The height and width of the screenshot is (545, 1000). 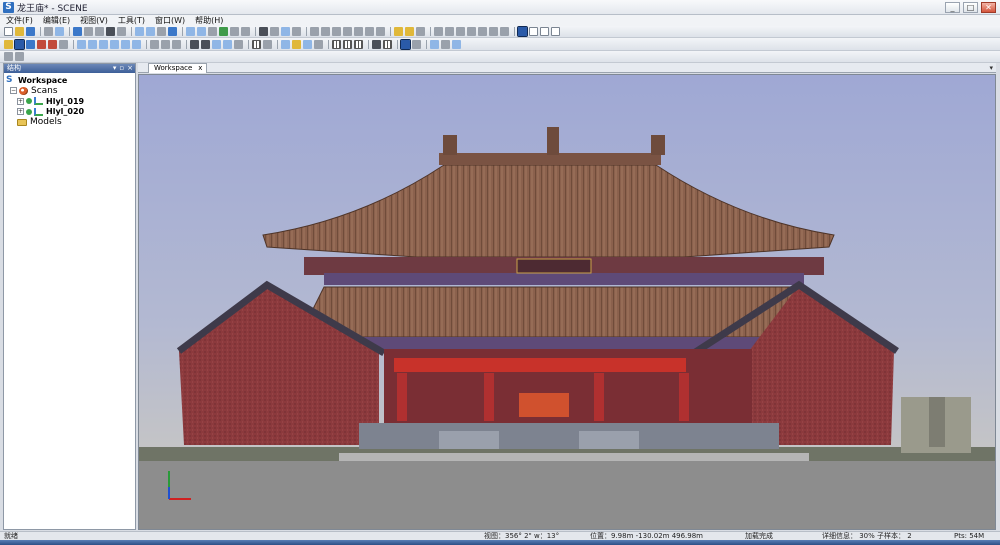 What do you see at coordinates (19, 44) in the screenshot?
I see `3d-view-icon` at bounding box center [19, 44].